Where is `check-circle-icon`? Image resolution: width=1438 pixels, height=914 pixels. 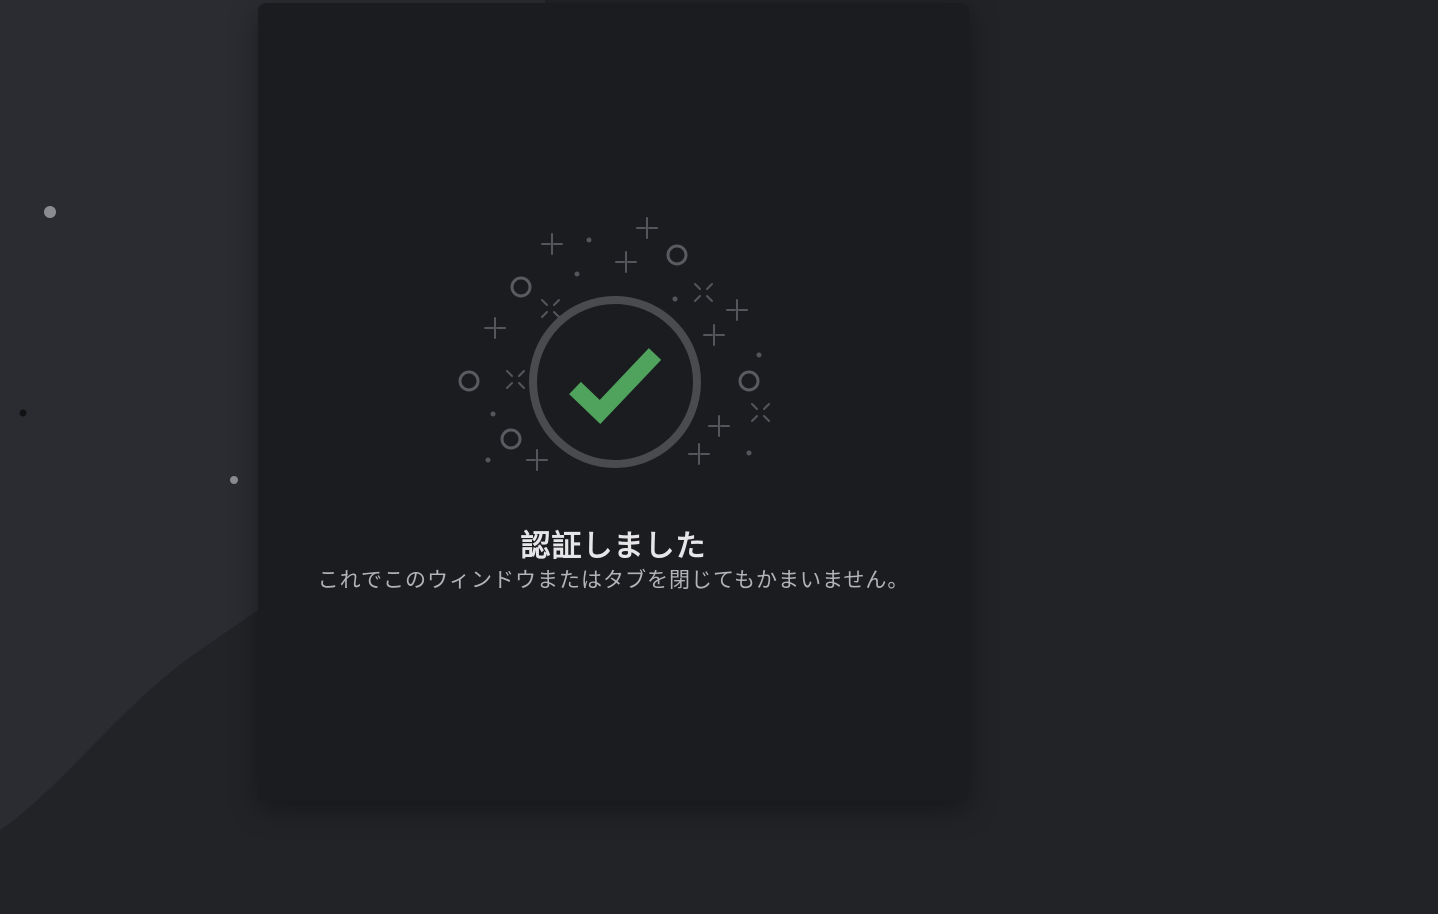
check-circle-icon is located at coordinates (615, 382).